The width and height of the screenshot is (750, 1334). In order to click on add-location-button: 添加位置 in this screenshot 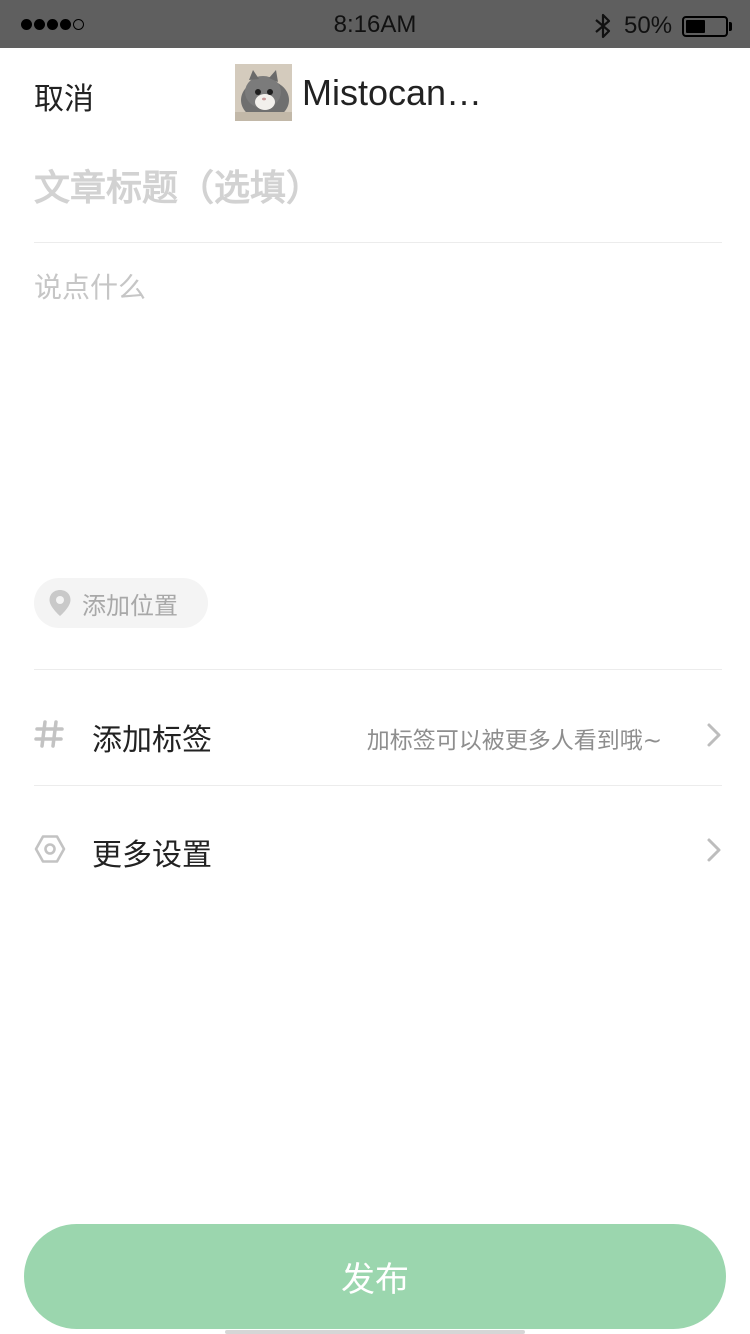, I will do `click(121, 603)`.